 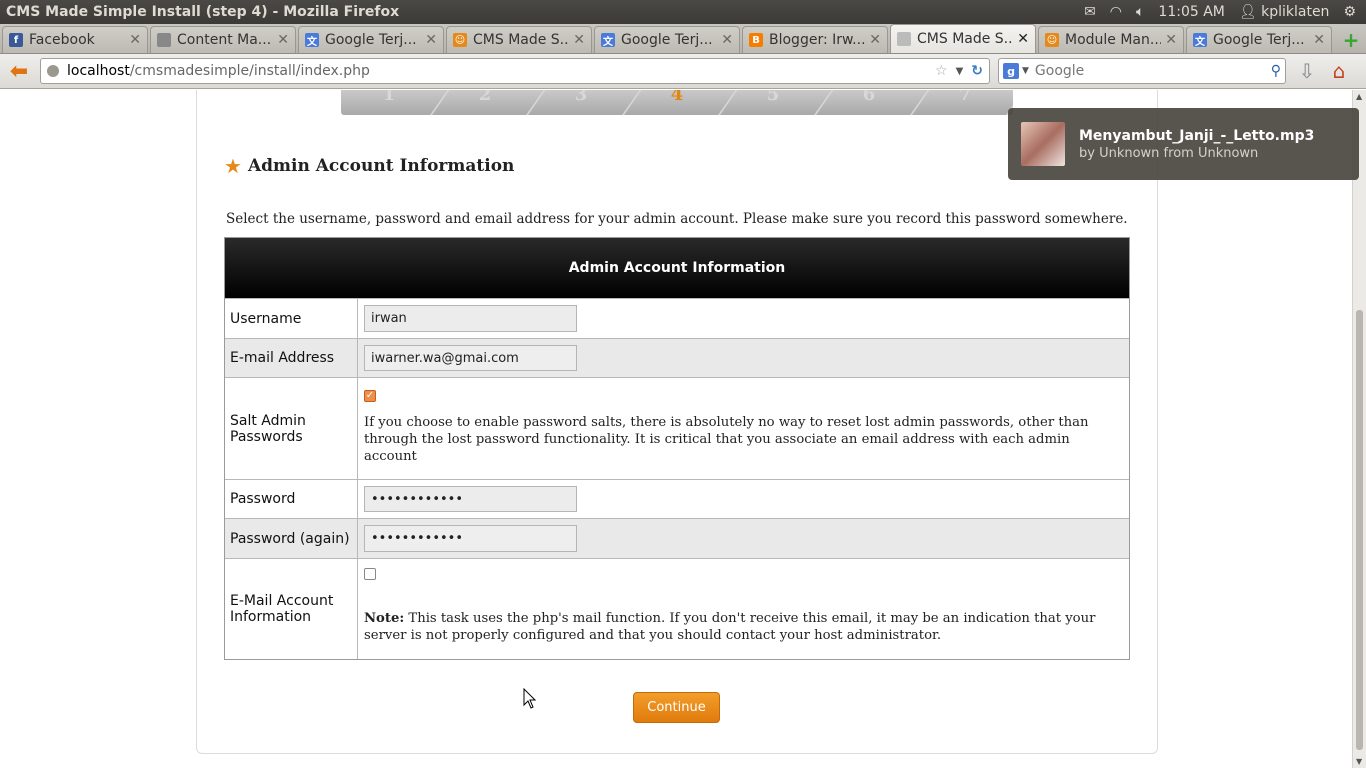 I want to click on mail-icon: ✉, so click(x=1090, y=12).